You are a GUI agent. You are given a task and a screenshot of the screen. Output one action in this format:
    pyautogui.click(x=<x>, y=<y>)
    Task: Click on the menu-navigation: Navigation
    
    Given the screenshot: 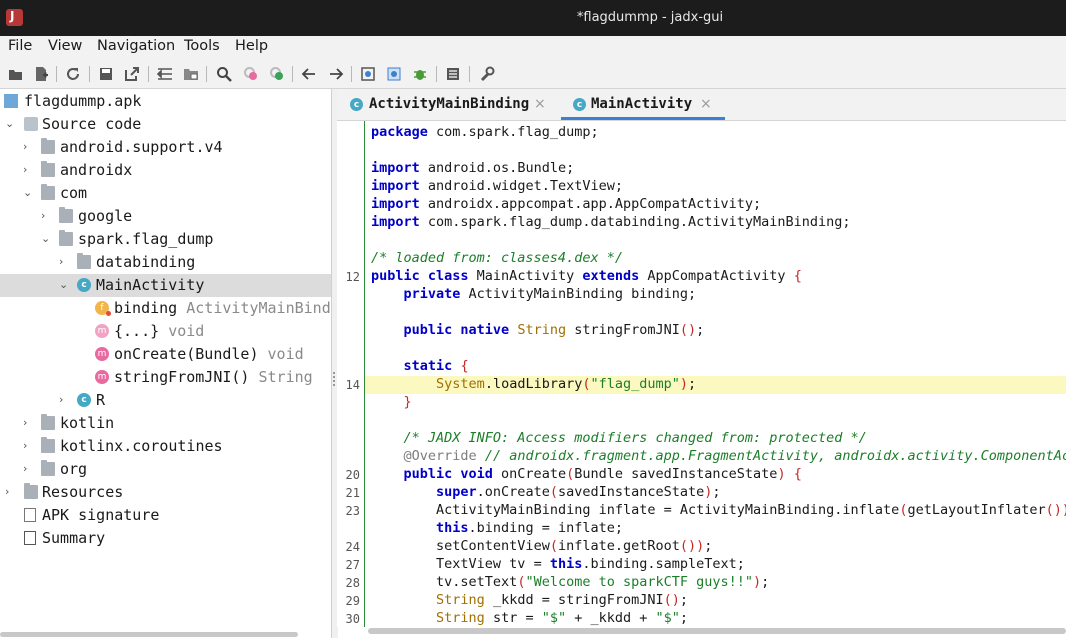 What is the action you would take?
    pyautogui.click(x=136, y=46)
    